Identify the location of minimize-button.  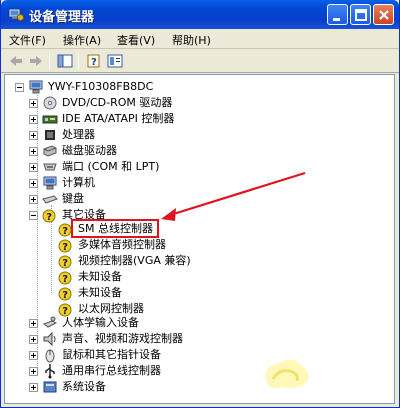
(337, 14).